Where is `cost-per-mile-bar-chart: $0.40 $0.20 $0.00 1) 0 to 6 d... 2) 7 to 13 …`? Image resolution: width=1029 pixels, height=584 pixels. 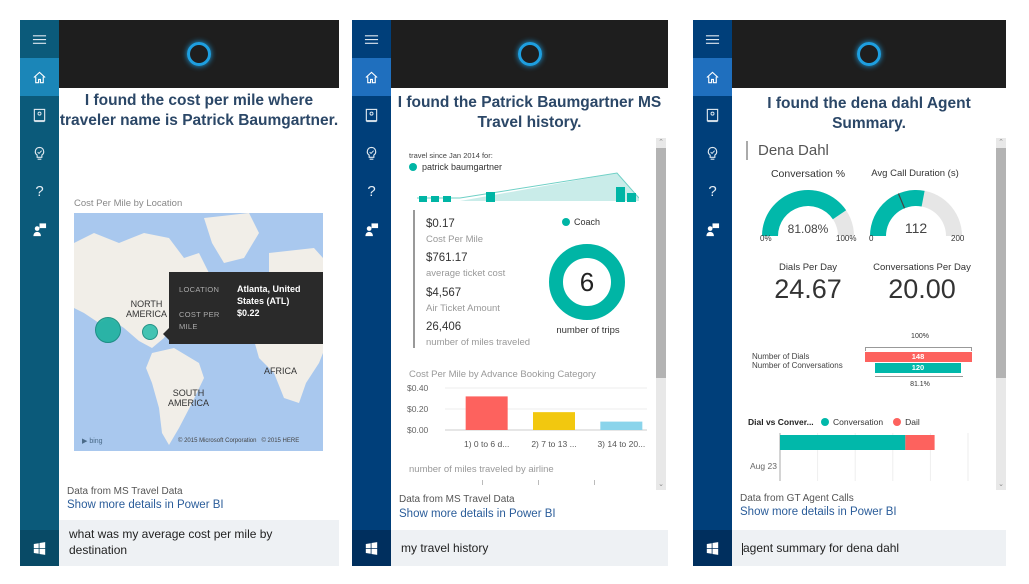 cost-per-mile-bar-chart: $0.40 $0.20 $0.00 1) 0 to 6 d... 2) 7 to 13 … is located at coordinates (530, 420).